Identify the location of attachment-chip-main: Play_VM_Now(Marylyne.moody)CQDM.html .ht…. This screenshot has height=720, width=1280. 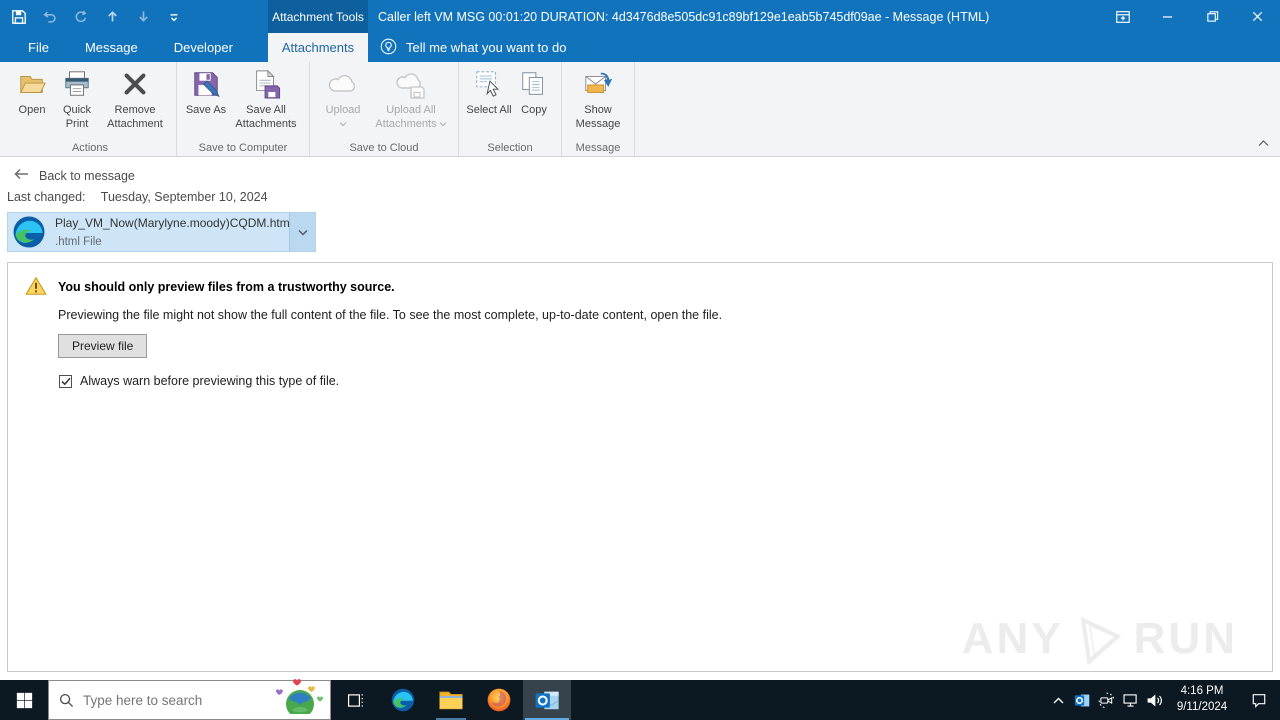
(148, 232).